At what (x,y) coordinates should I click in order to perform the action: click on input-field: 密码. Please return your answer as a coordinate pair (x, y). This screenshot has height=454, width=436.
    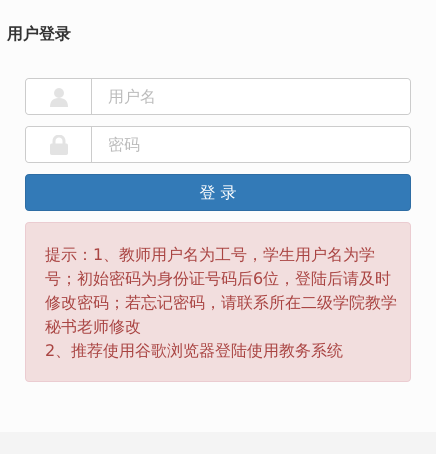
    Looking at the image, I should click on (218, 144).